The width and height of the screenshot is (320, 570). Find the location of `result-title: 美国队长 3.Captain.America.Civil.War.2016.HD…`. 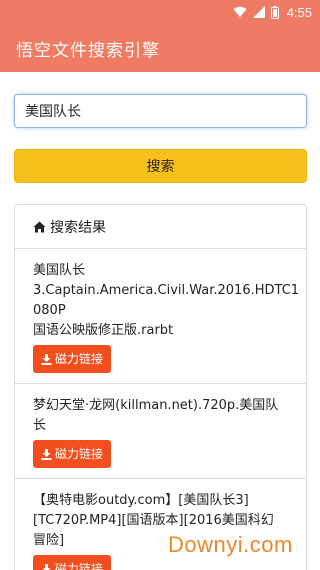

result-title: 美国队长 3.Captain.America.Civil.War.2016.HD… is located at coordinates (169, 301).